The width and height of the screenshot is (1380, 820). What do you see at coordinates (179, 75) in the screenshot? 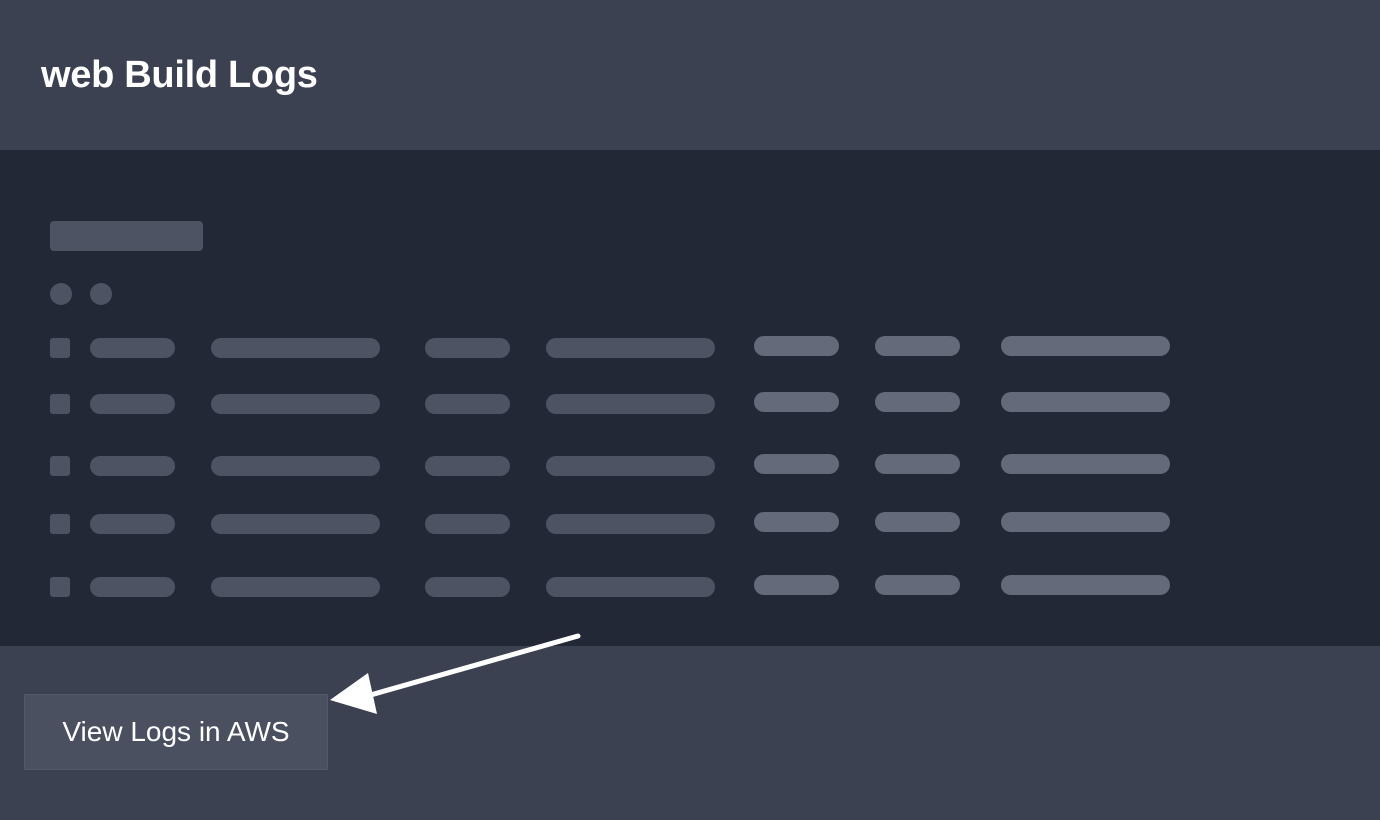
I see `page-title: web Build Logs` at bounding box center [179, 75].